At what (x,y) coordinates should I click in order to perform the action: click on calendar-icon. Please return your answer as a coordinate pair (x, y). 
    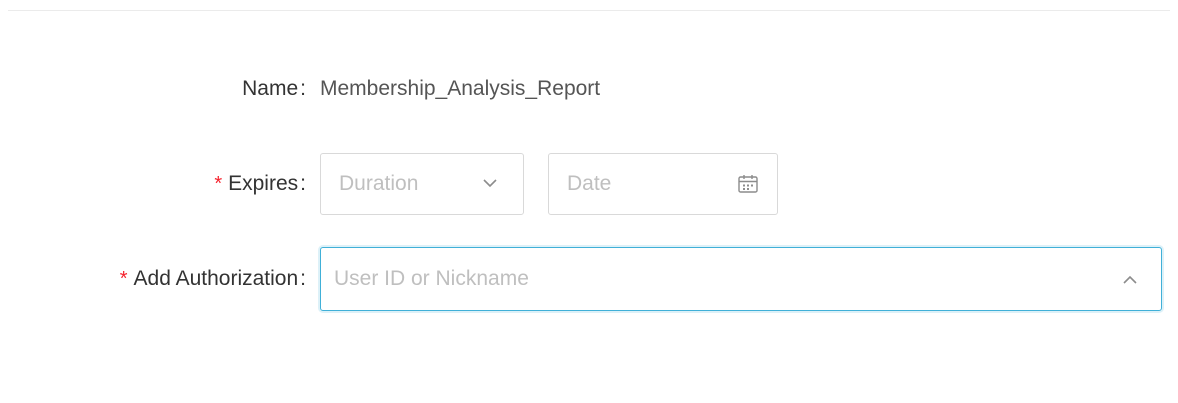
    Looking at the image, I should click on (748, 184).